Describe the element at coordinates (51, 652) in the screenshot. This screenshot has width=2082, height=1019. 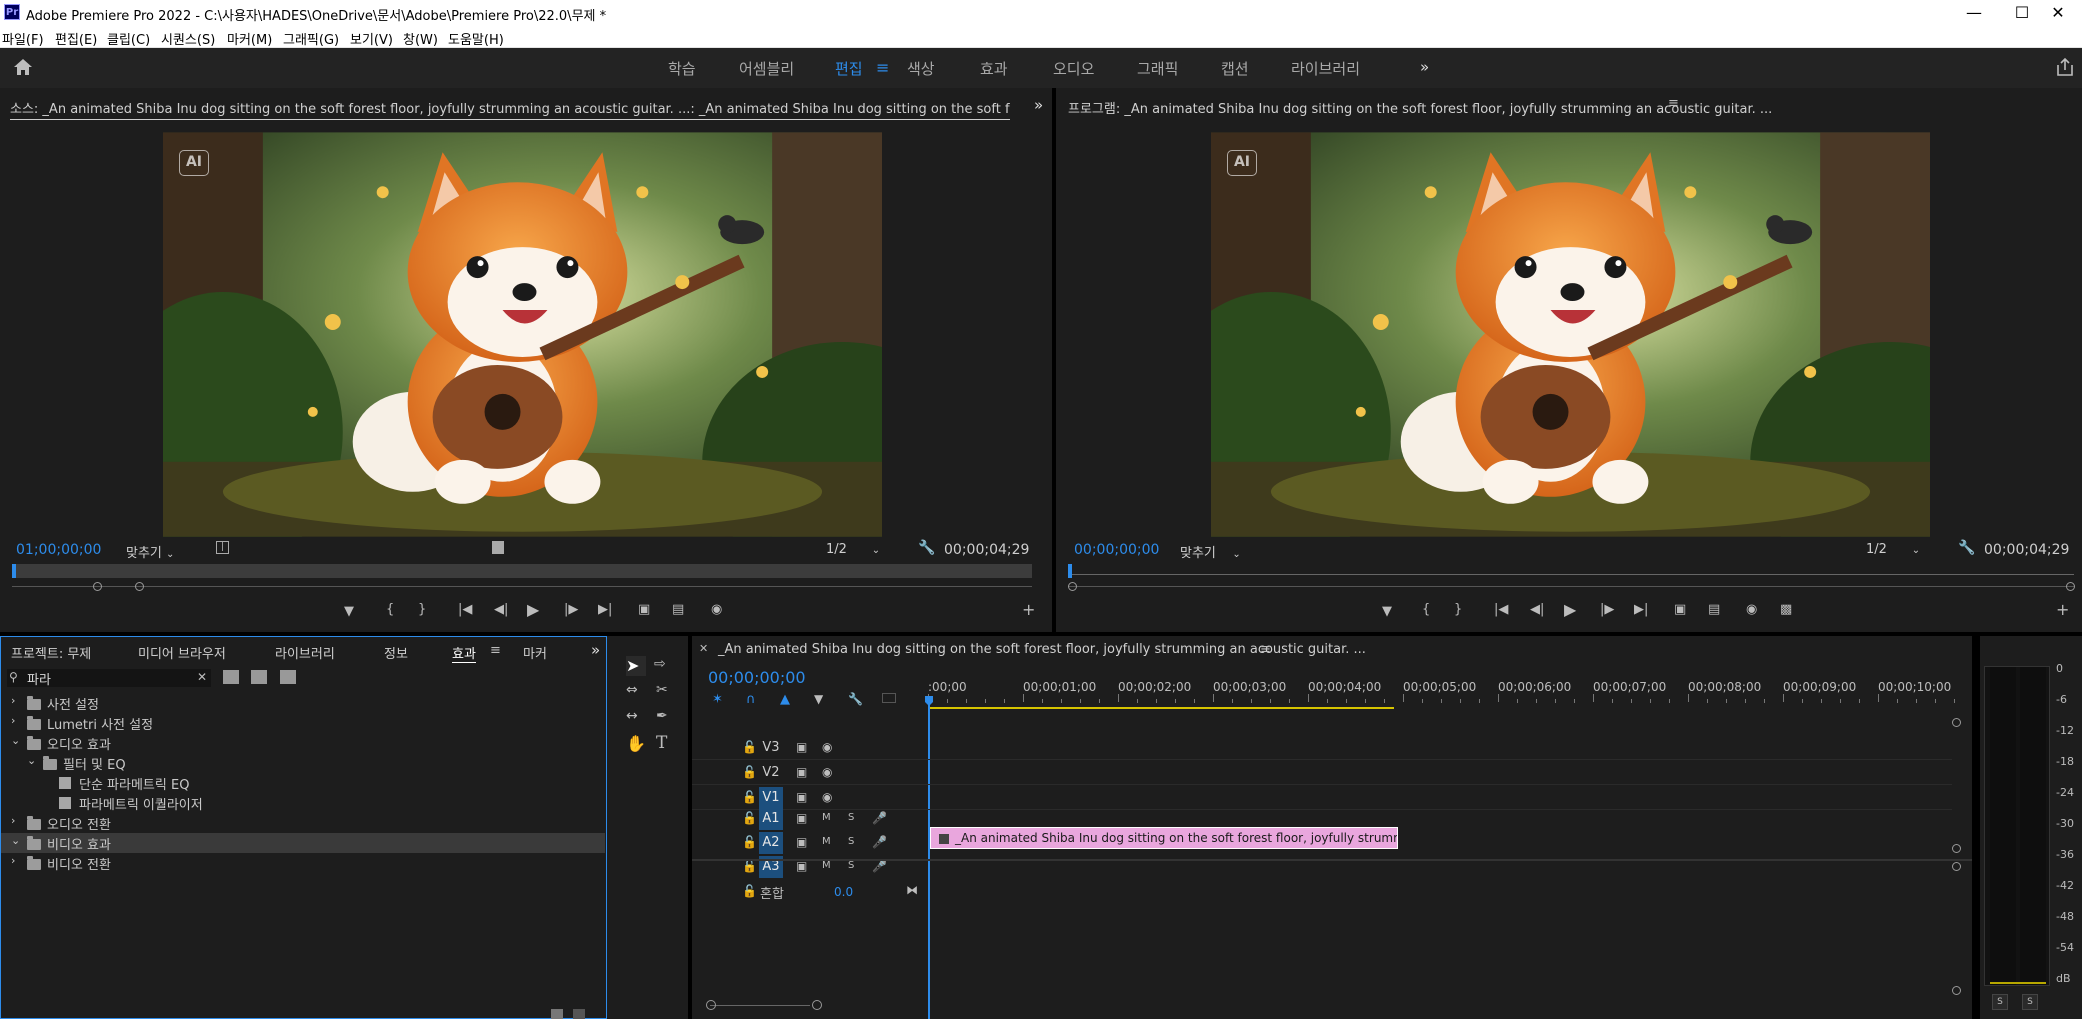
I see `panel-tab-project: 프로젝트: 무제` at that location.